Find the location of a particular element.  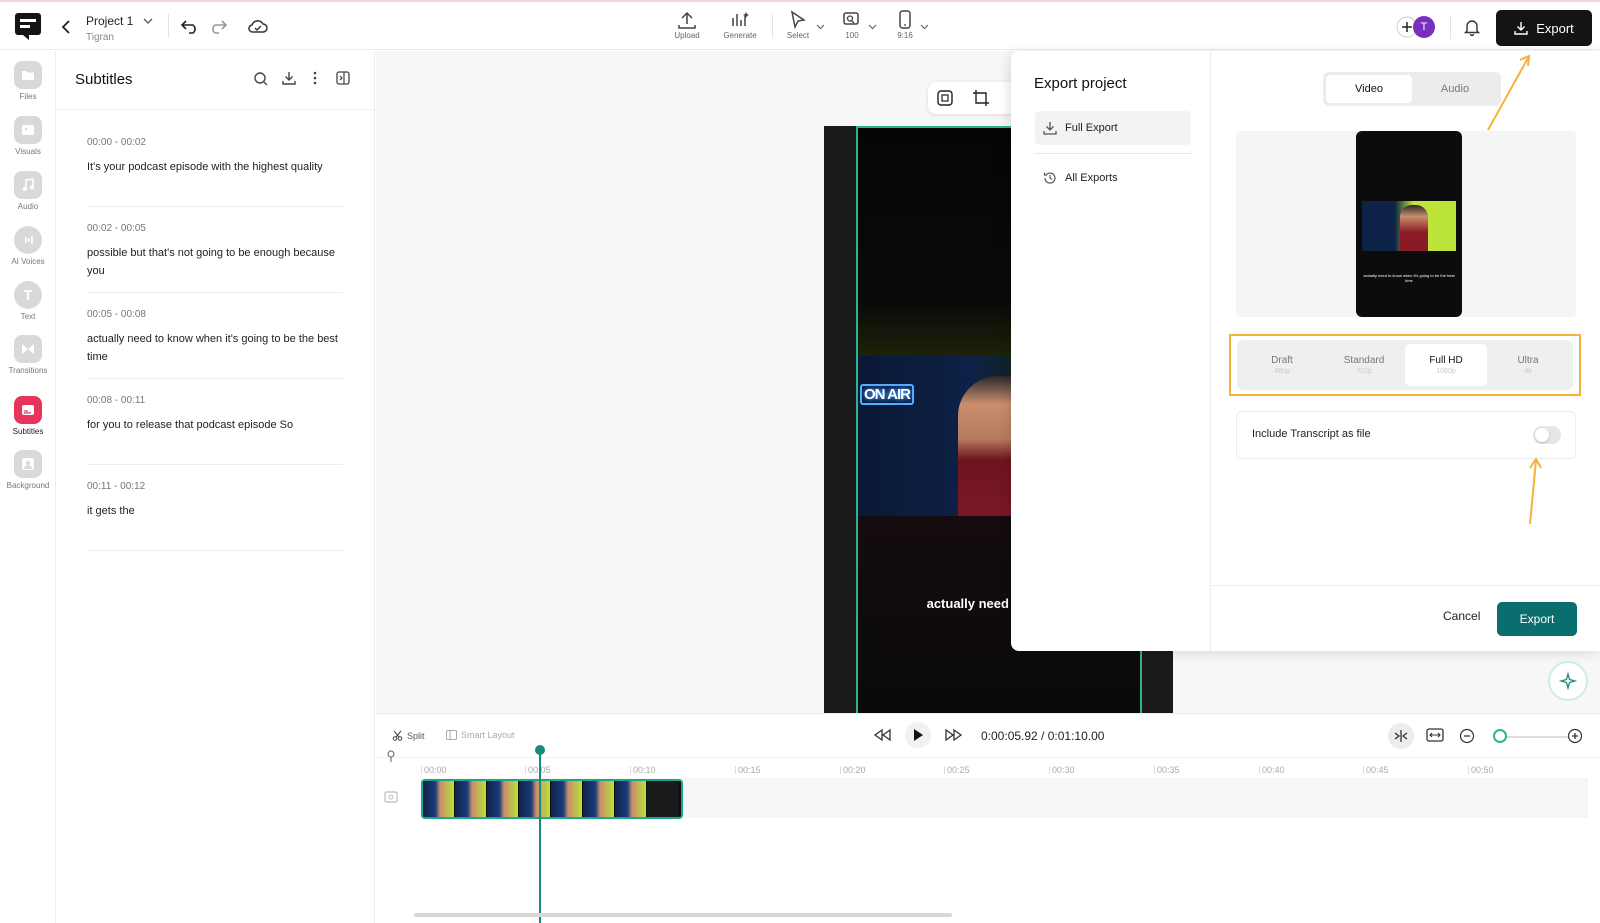

ruler-tick: 00:00 is located at coordinates (434, 770).